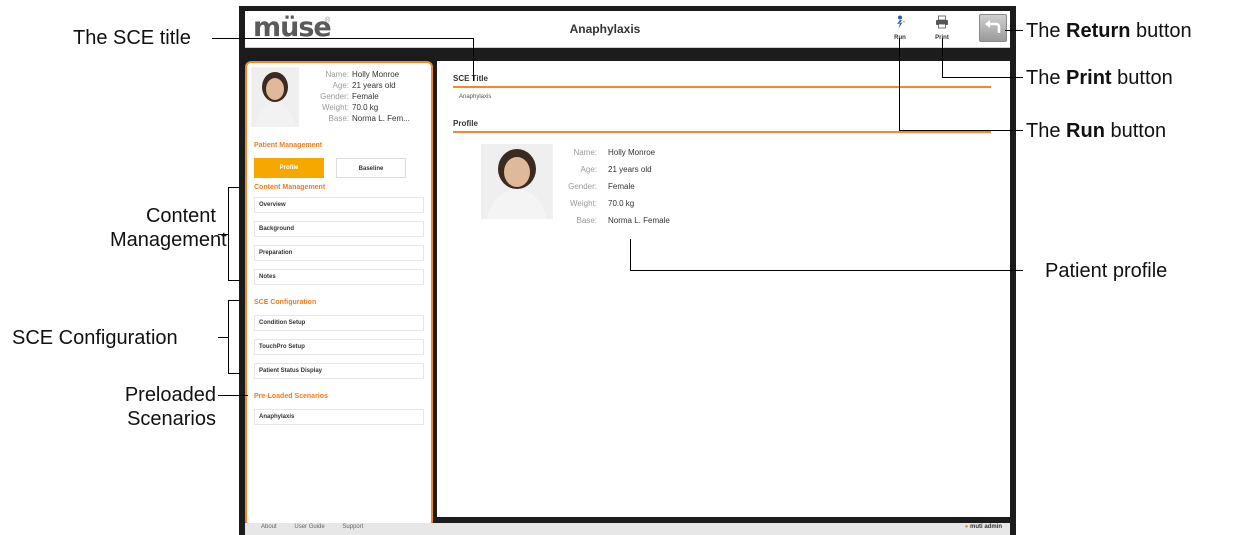 The height and width of the screenshot is (535, 1255). Describe the element at coordinates (228, 234) in the screenshot. I see `callout-bracket-content` at that location.